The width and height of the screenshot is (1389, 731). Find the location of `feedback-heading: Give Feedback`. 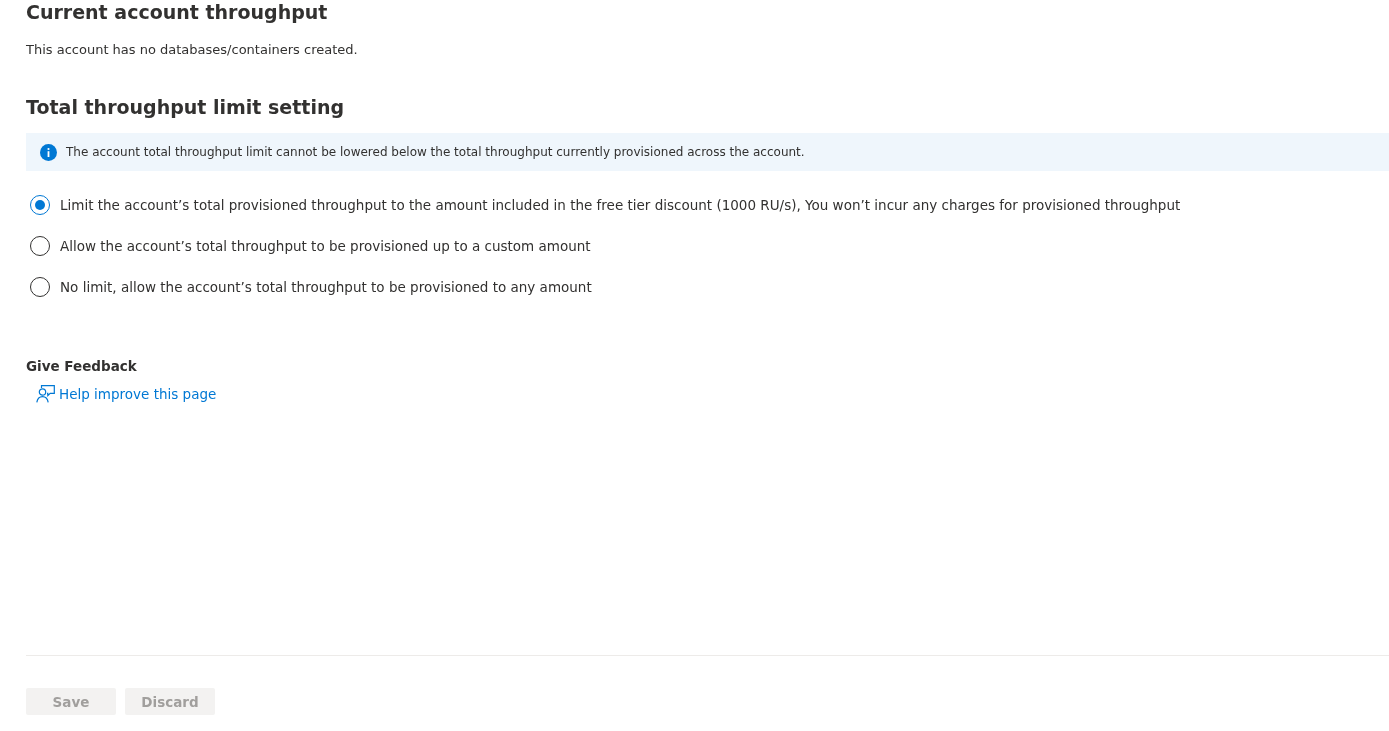

feedback-heading: Give Feedback is located at coordinates (82, 366).